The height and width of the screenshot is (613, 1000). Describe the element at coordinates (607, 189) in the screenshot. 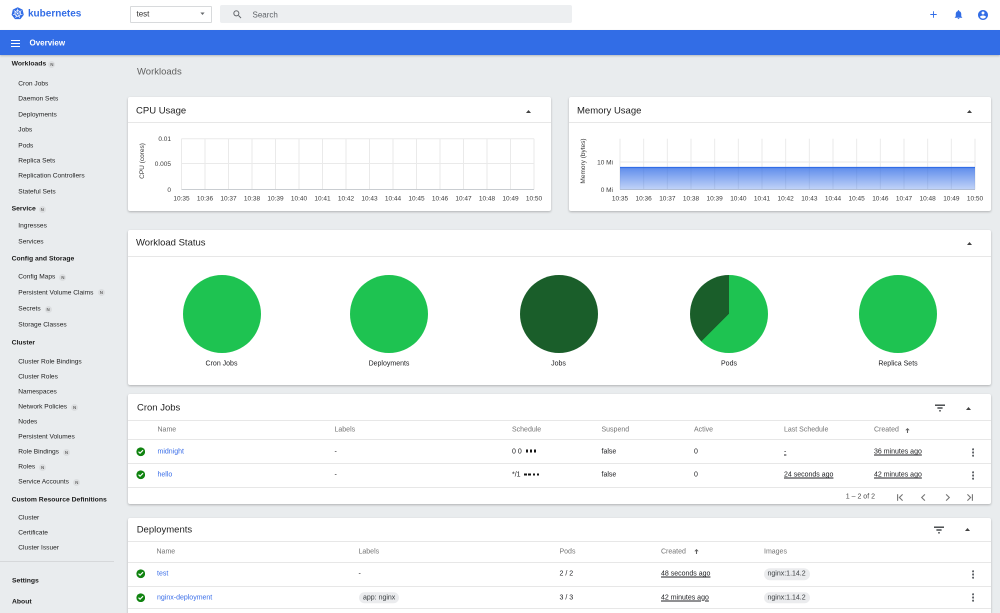

I see `svg-text: 0 Mi` at that location.